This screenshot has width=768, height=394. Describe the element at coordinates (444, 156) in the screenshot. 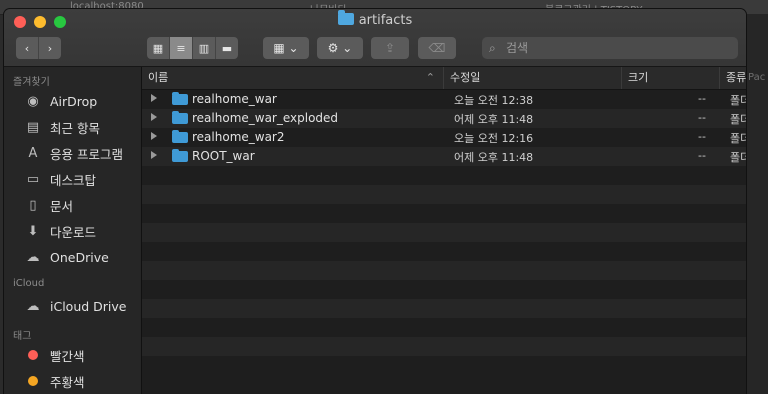

I see `table-row: ROOT_war 어제 오후 11:48 -- 폴더` at that location.